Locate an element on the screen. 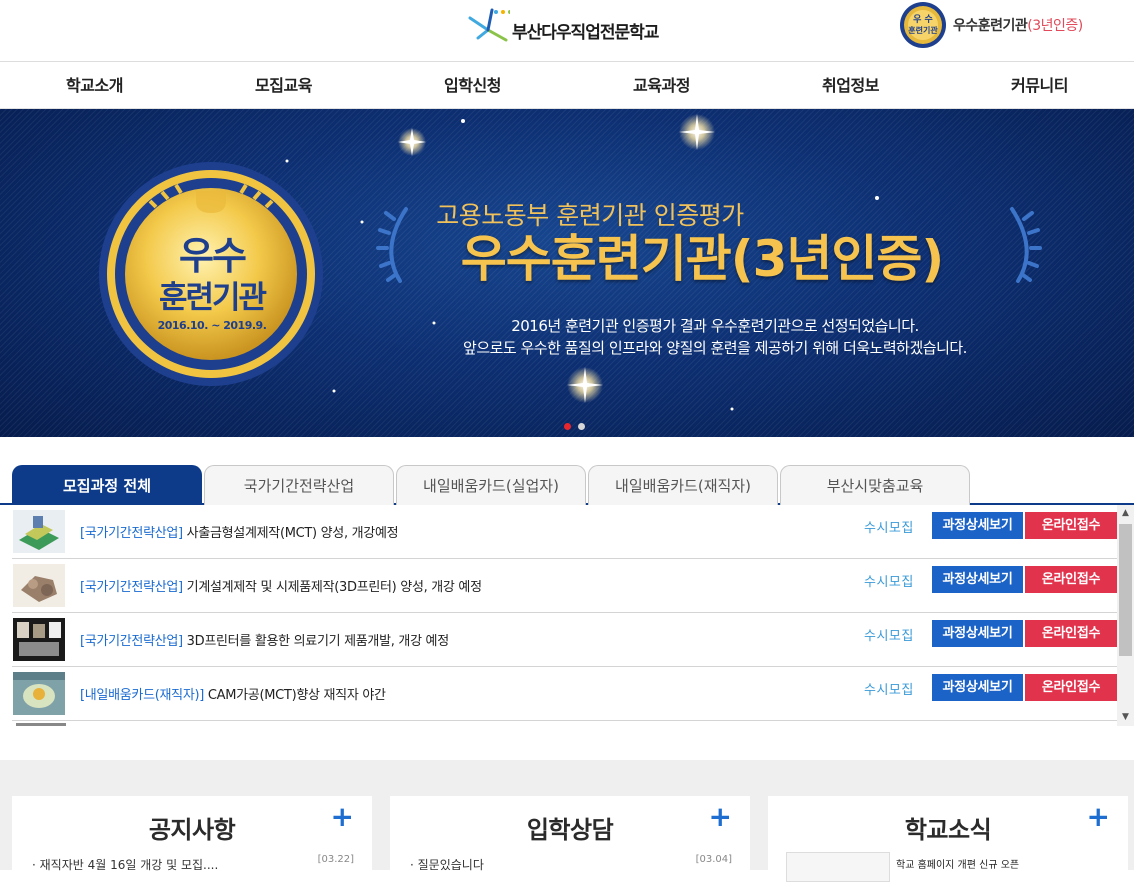  site-header: 부산다우직업전문학교 우 수 훈련기관 우수훈련기관(3년인증) is located at coordinates (567, 31).